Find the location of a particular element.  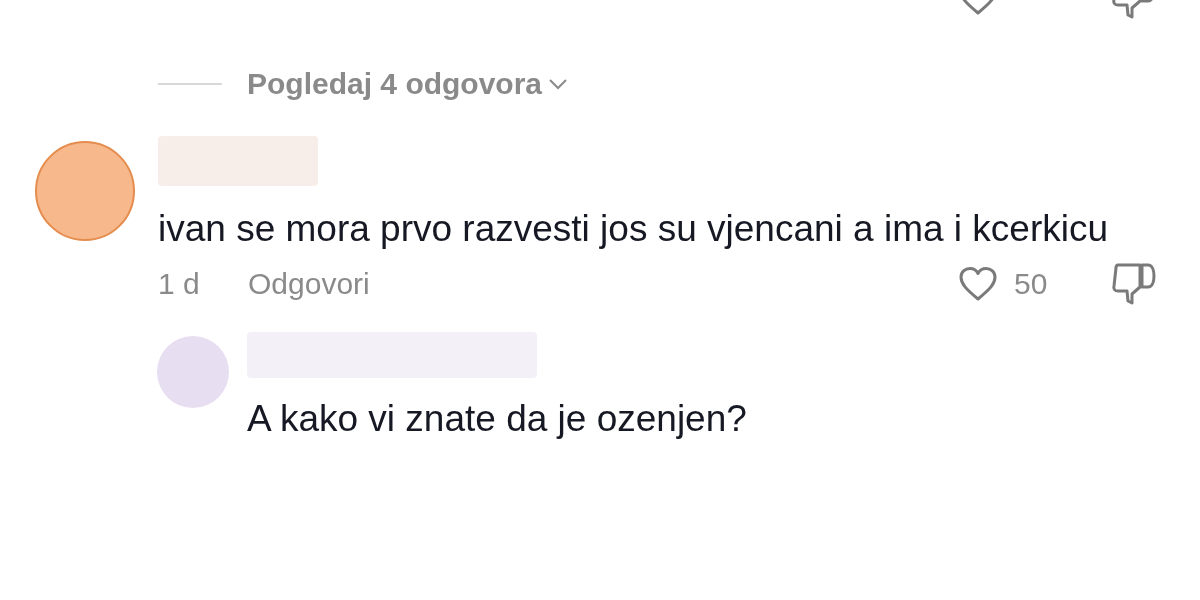

comment-text: ivan se mora prvo razvesti jos su vjencani a ima i kcerkicu is located at coordinates (634, 229).